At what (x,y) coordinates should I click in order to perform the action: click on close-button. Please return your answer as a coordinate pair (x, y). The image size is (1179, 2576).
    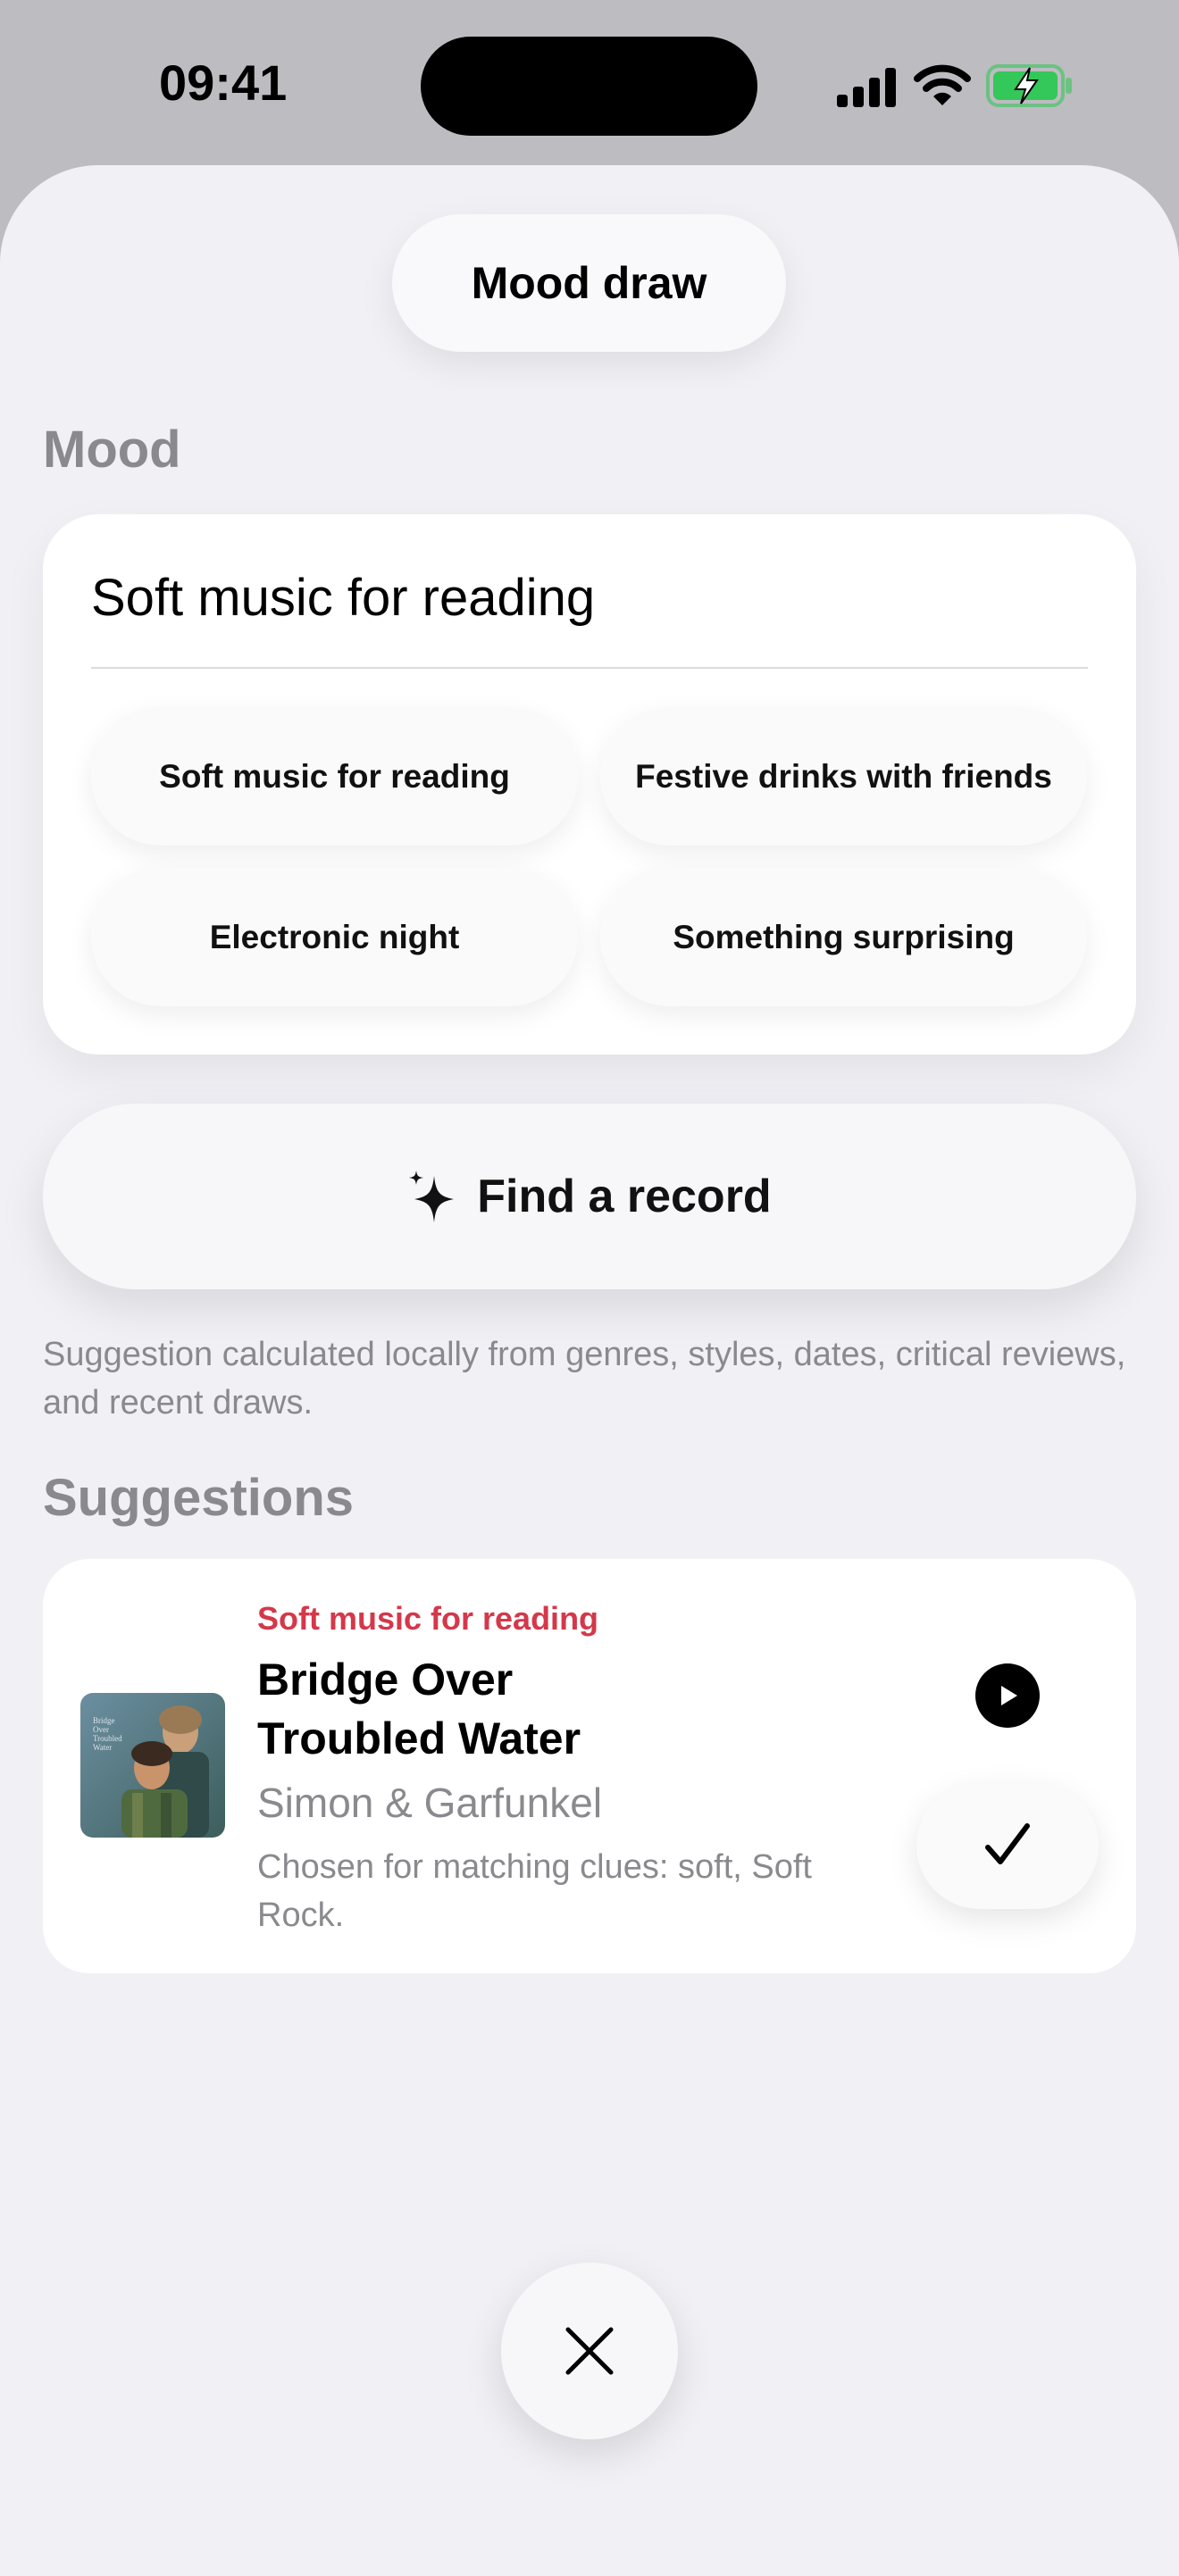
    Looking at the image, I should click on (589, 2351).